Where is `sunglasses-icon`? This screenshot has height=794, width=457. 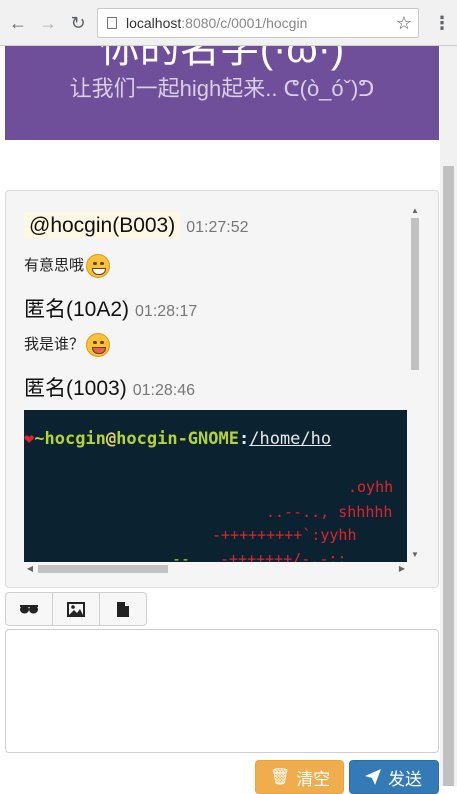
sunglasses-icon is located at coordinates (29, 609).